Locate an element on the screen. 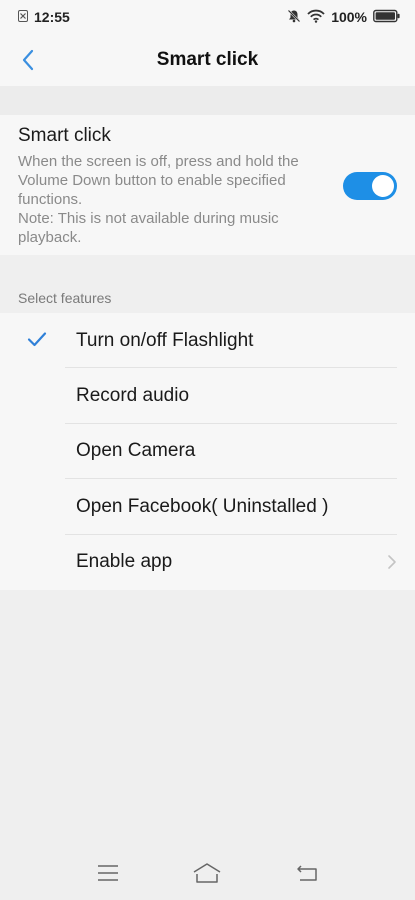 Image resolution: width=415 pixels, height=900 pixels. feature-item-flashlight: Turn on/off Flashlight is located at coordinates (207, 341).